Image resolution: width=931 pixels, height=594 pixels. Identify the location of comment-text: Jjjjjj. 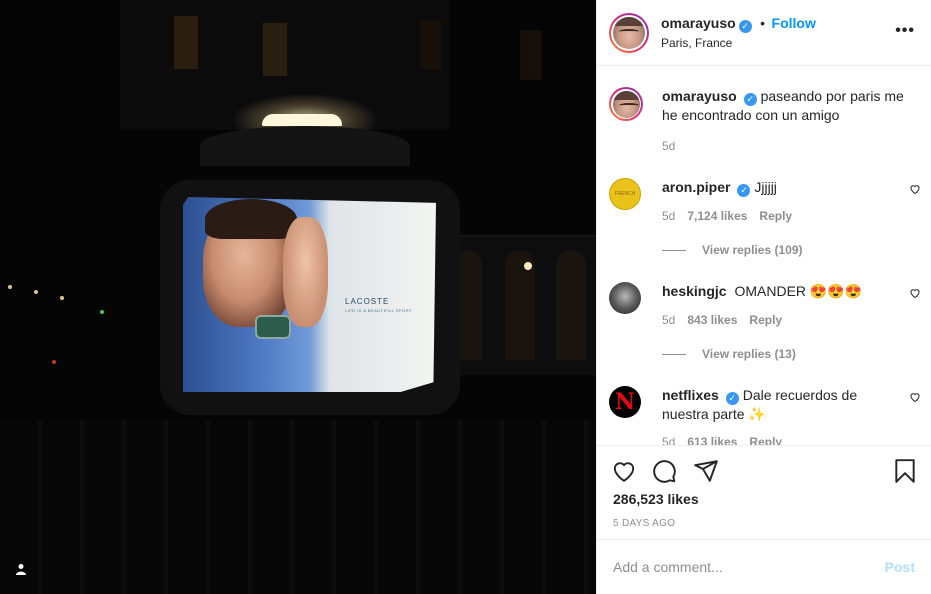
(765, 187).